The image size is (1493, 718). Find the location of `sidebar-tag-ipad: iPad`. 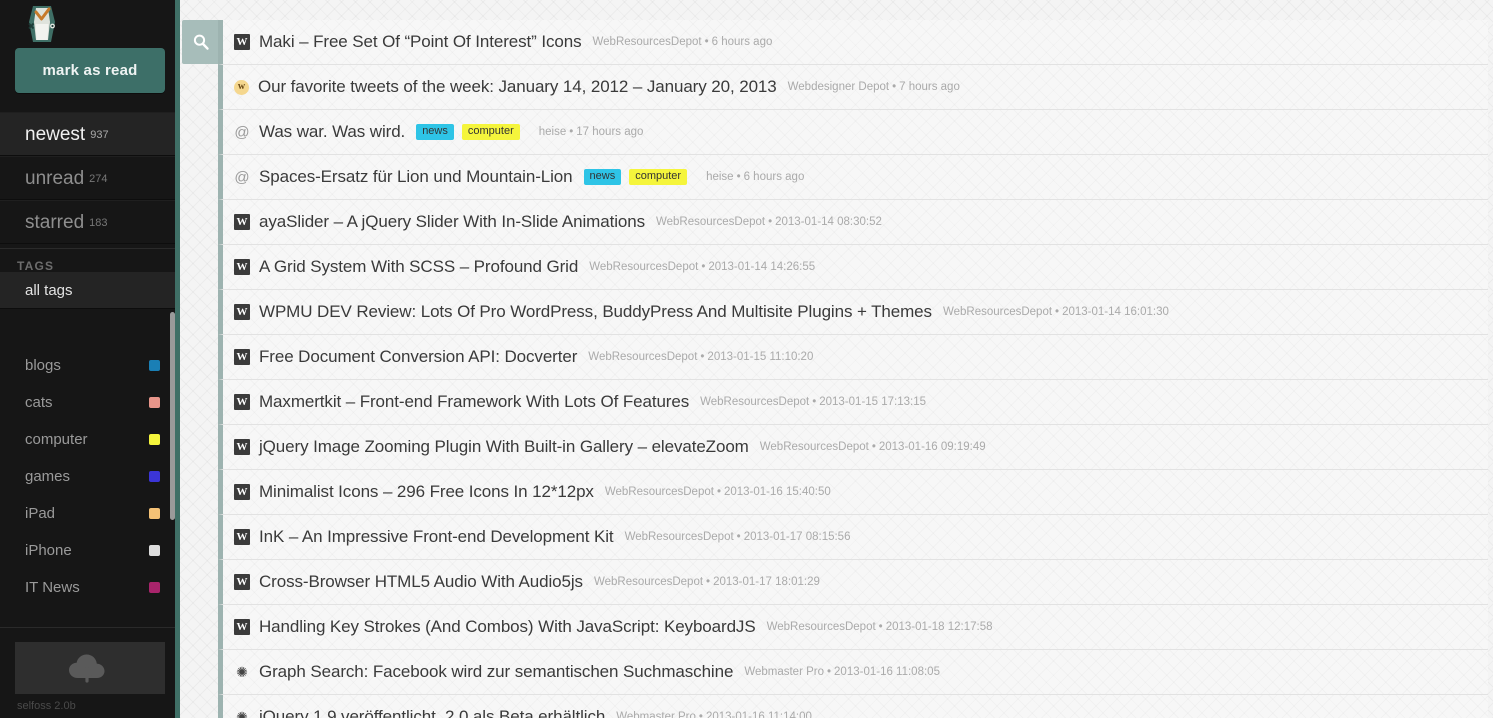

sidebar-tag-ipad: iPad is located at coordinates (87, 513).